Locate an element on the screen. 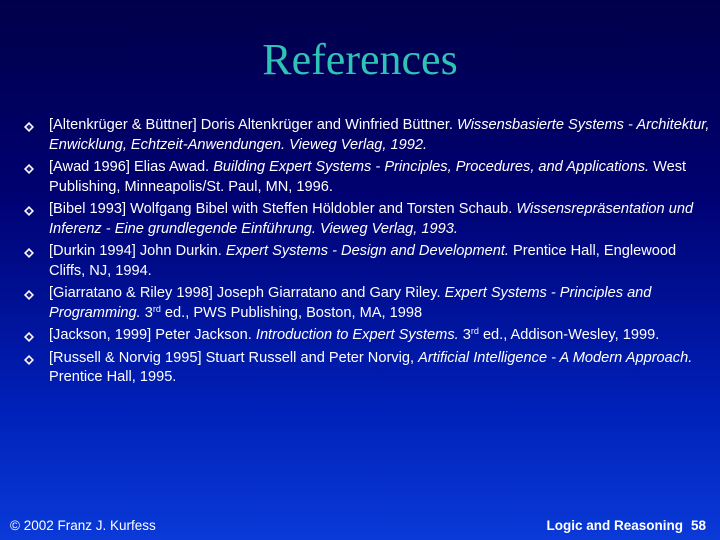  footer-course-page: Logic and Reasoning 58 is located at coordinates (626, 525).